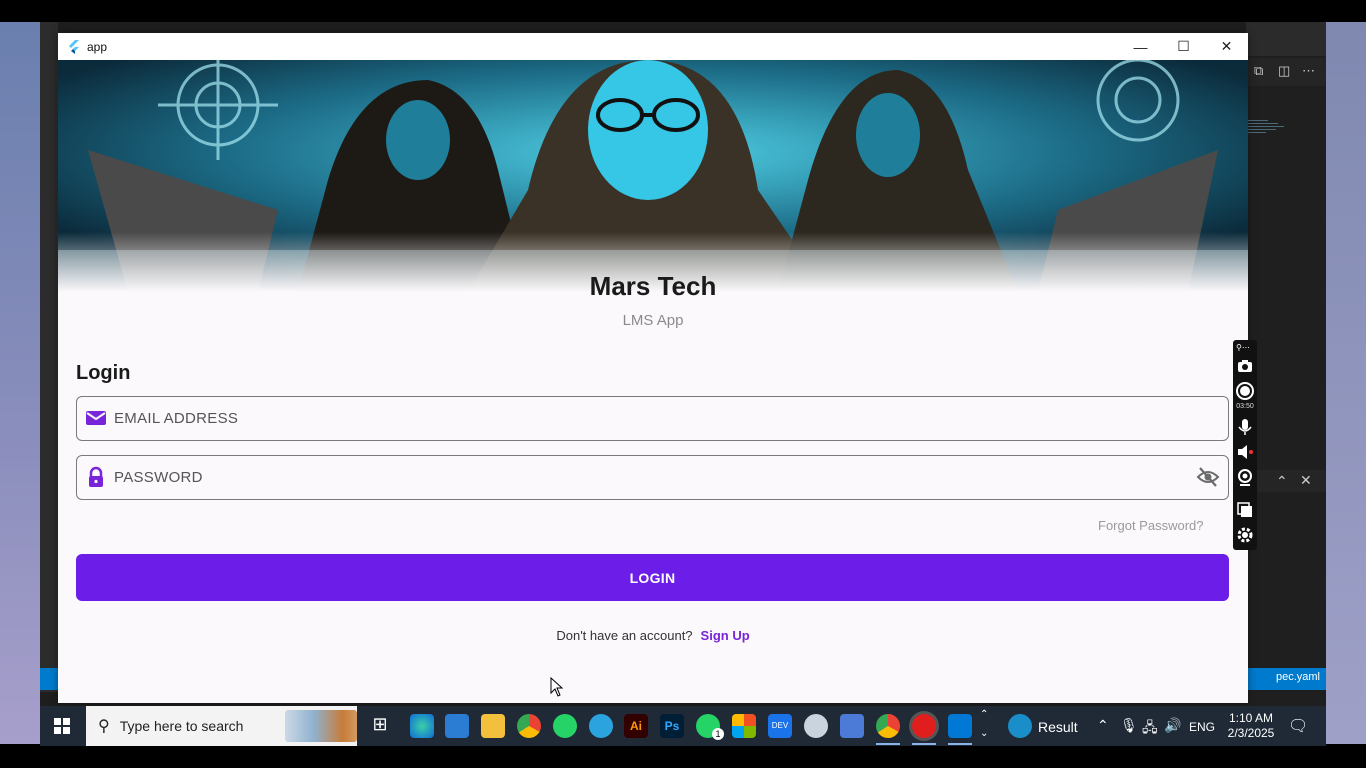  Describe the element at coordinates (984, 733) in the screenshot. I see `taskbar-scroll-down-icon: ⌄` at that location.